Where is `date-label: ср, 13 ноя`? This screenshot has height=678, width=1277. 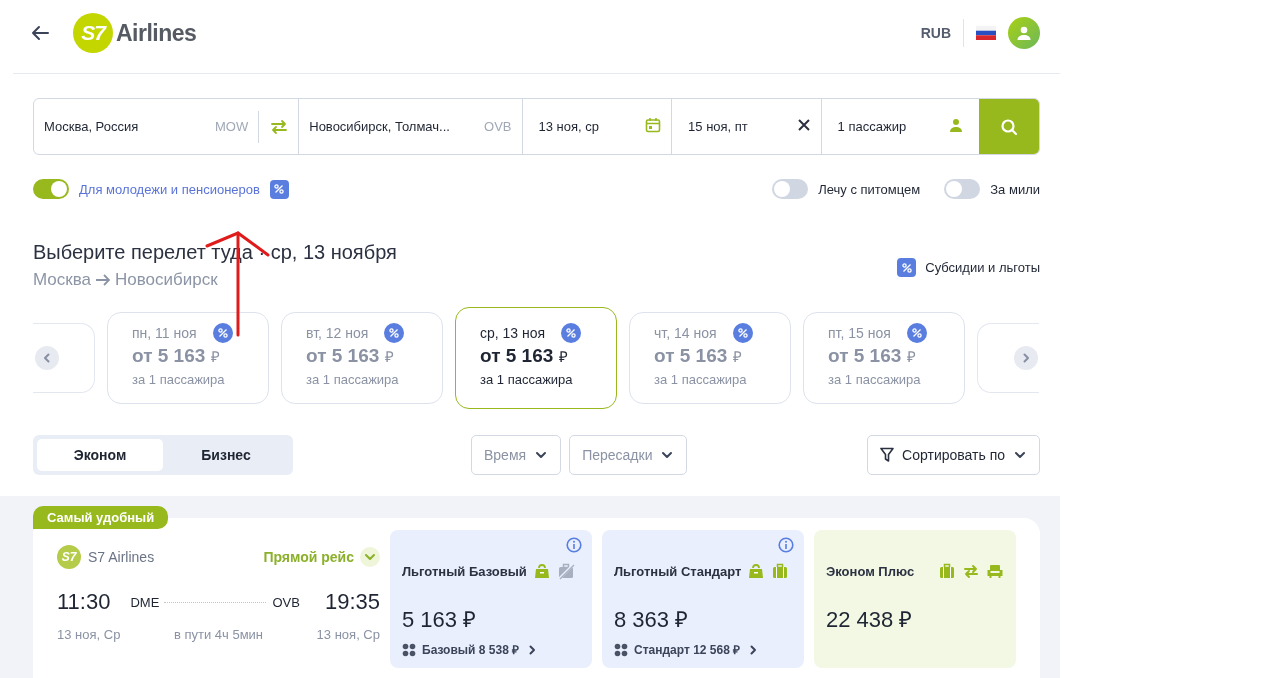
date-label: ср, 13 ноя is located at coordinates (513, 333).